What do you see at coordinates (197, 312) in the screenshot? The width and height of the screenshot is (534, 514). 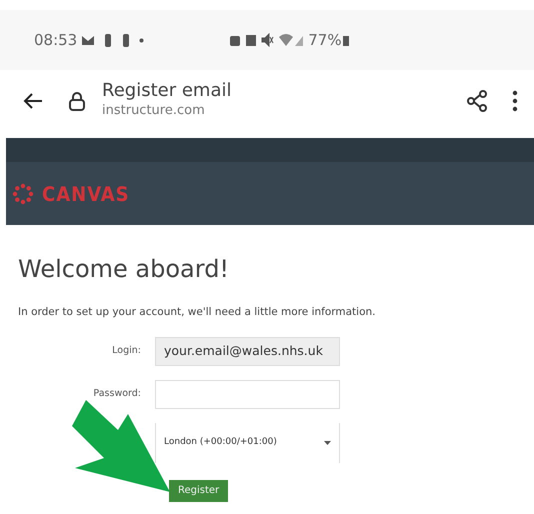 I see `intro-text: In order to set up your account, we'll need a little more information.` at bounding box center [197, 312].